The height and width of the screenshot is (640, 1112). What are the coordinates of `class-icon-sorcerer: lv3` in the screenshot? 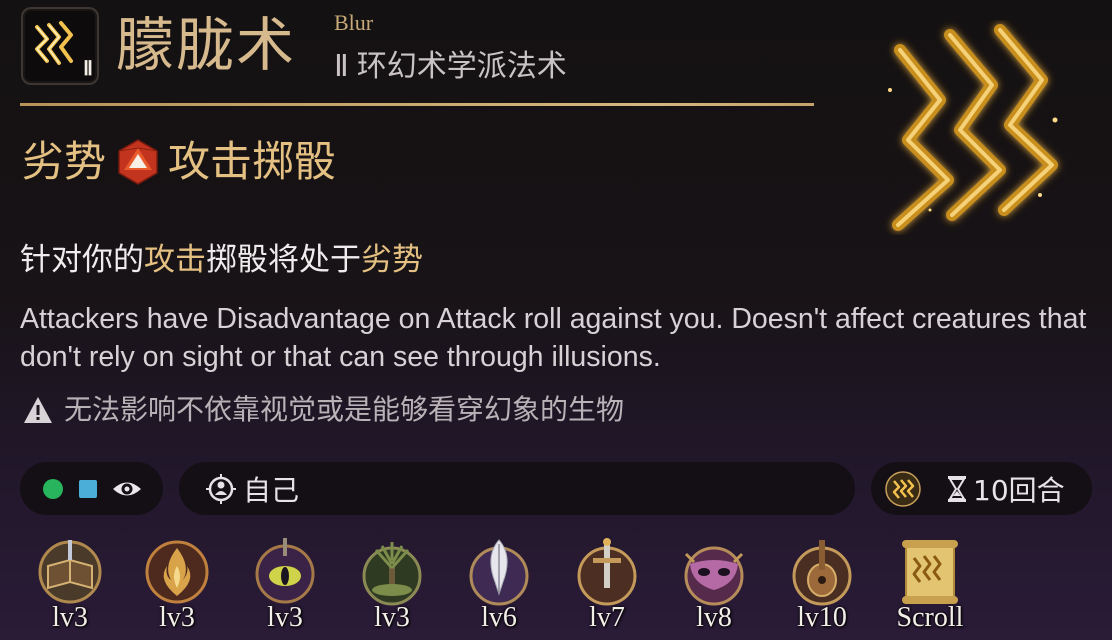 It's located at (177, 588).